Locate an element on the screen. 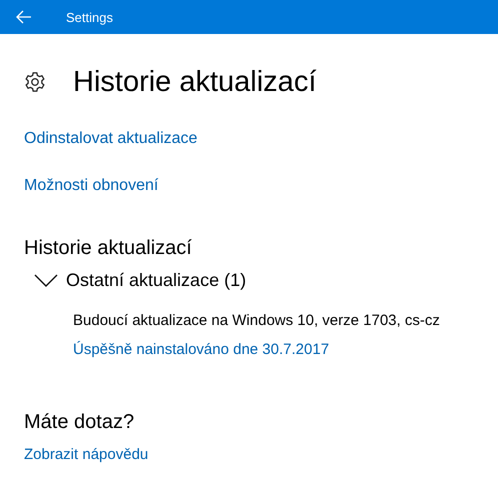 This screenshot has width=498, height=500. chevron-icon is located at coordinates (46, 281).